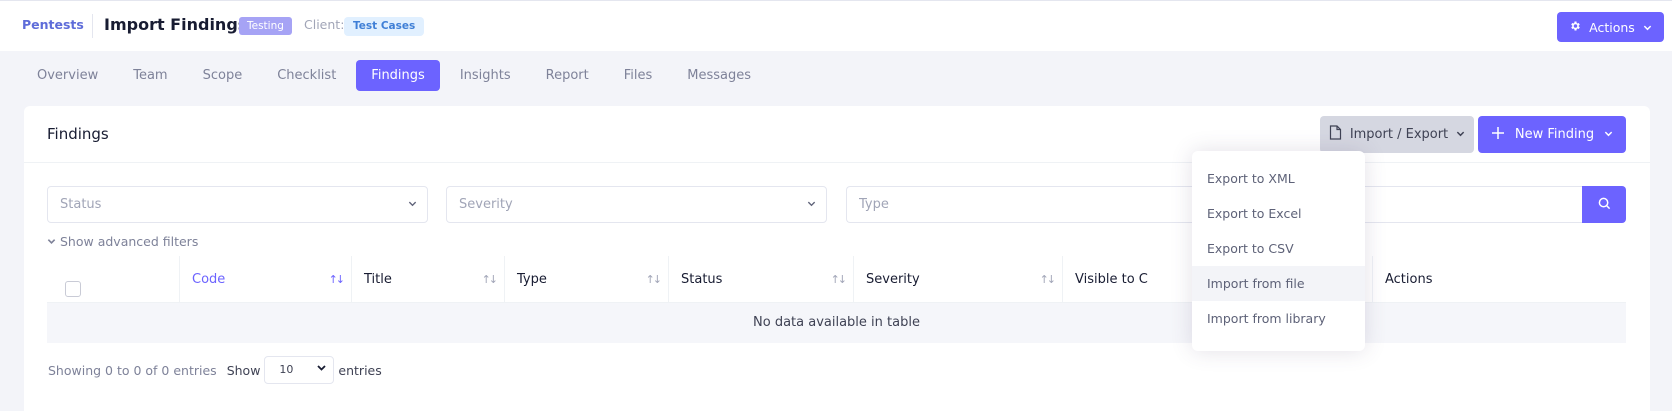 The image size is (1672, 411). I want to click on search-icon, so click(1604, 204).